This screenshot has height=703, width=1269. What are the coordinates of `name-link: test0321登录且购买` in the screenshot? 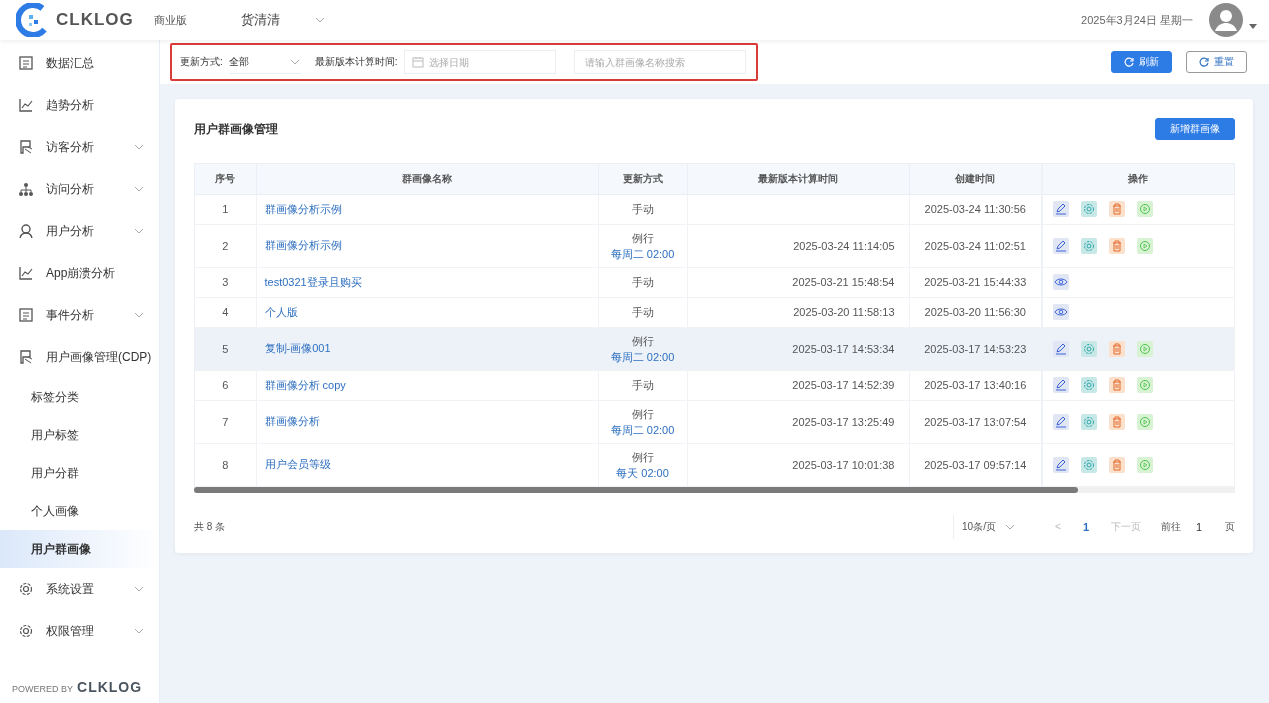 It's located at (313, 281).